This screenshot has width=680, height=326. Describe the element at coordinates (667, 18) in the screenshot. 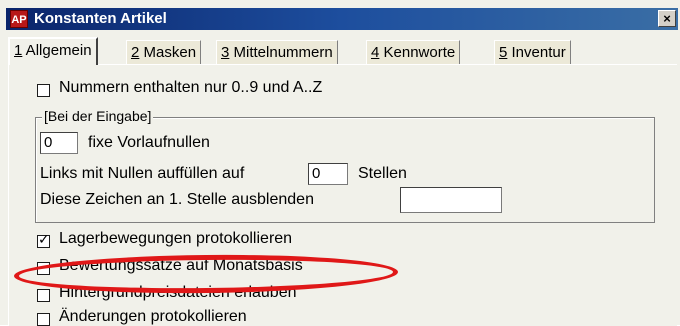

I see `close-button: ×` at that location.